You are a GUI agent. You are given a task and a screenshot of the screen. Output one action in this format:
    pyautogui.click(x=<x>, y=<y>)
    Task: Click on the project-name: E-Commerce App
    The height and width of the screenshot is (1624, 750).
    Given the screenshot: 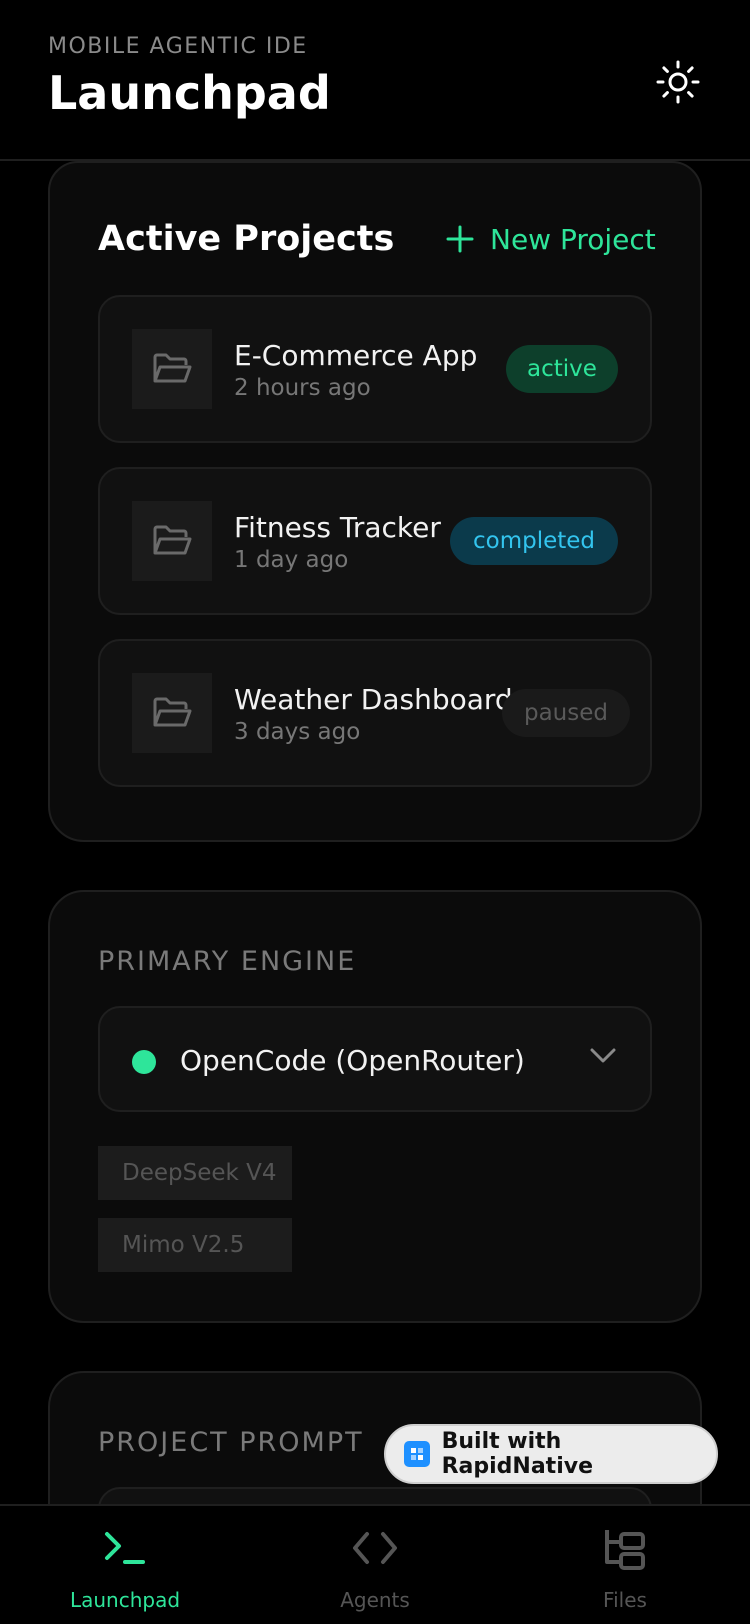 What is the action you would take?
    pyautogui.click(x=356, y=355)
    